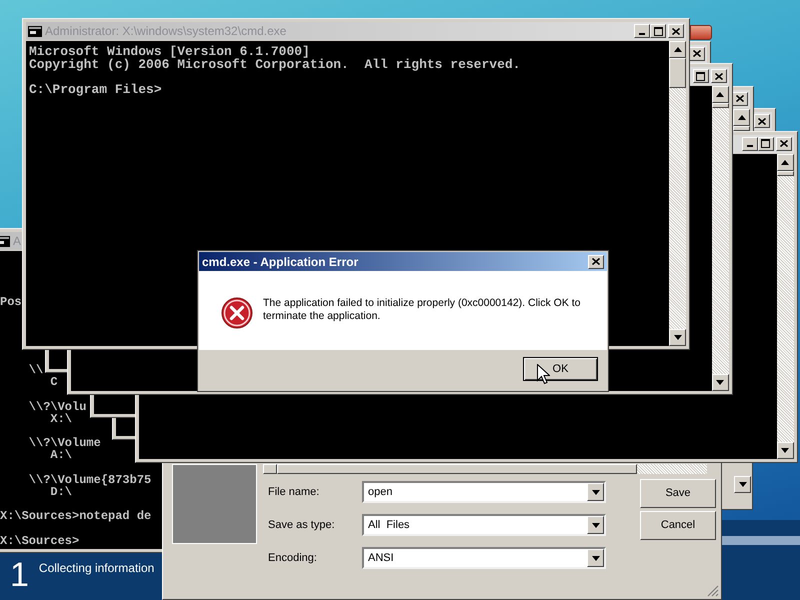  I want to click on console-line: D:\, so click(61, 492).